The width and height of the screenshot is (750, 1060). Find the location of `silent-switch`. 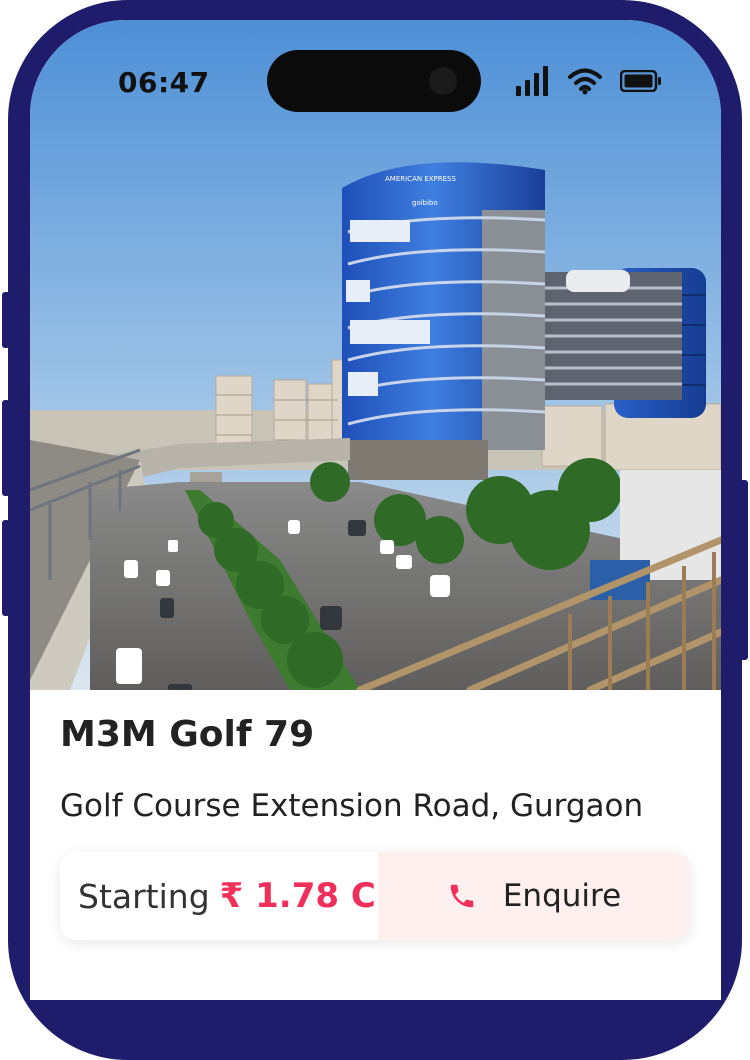

silent-switch is located at coordinates (6, 320).